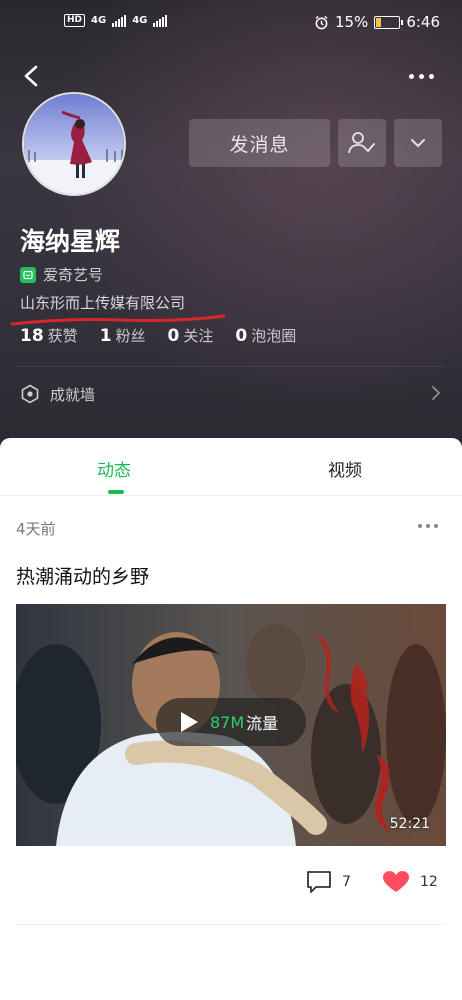  What do you see at coordinates (73, 275) in the screenshot?
I see `platform-label: 爱奇艺号` at bounding box center [73, 275].